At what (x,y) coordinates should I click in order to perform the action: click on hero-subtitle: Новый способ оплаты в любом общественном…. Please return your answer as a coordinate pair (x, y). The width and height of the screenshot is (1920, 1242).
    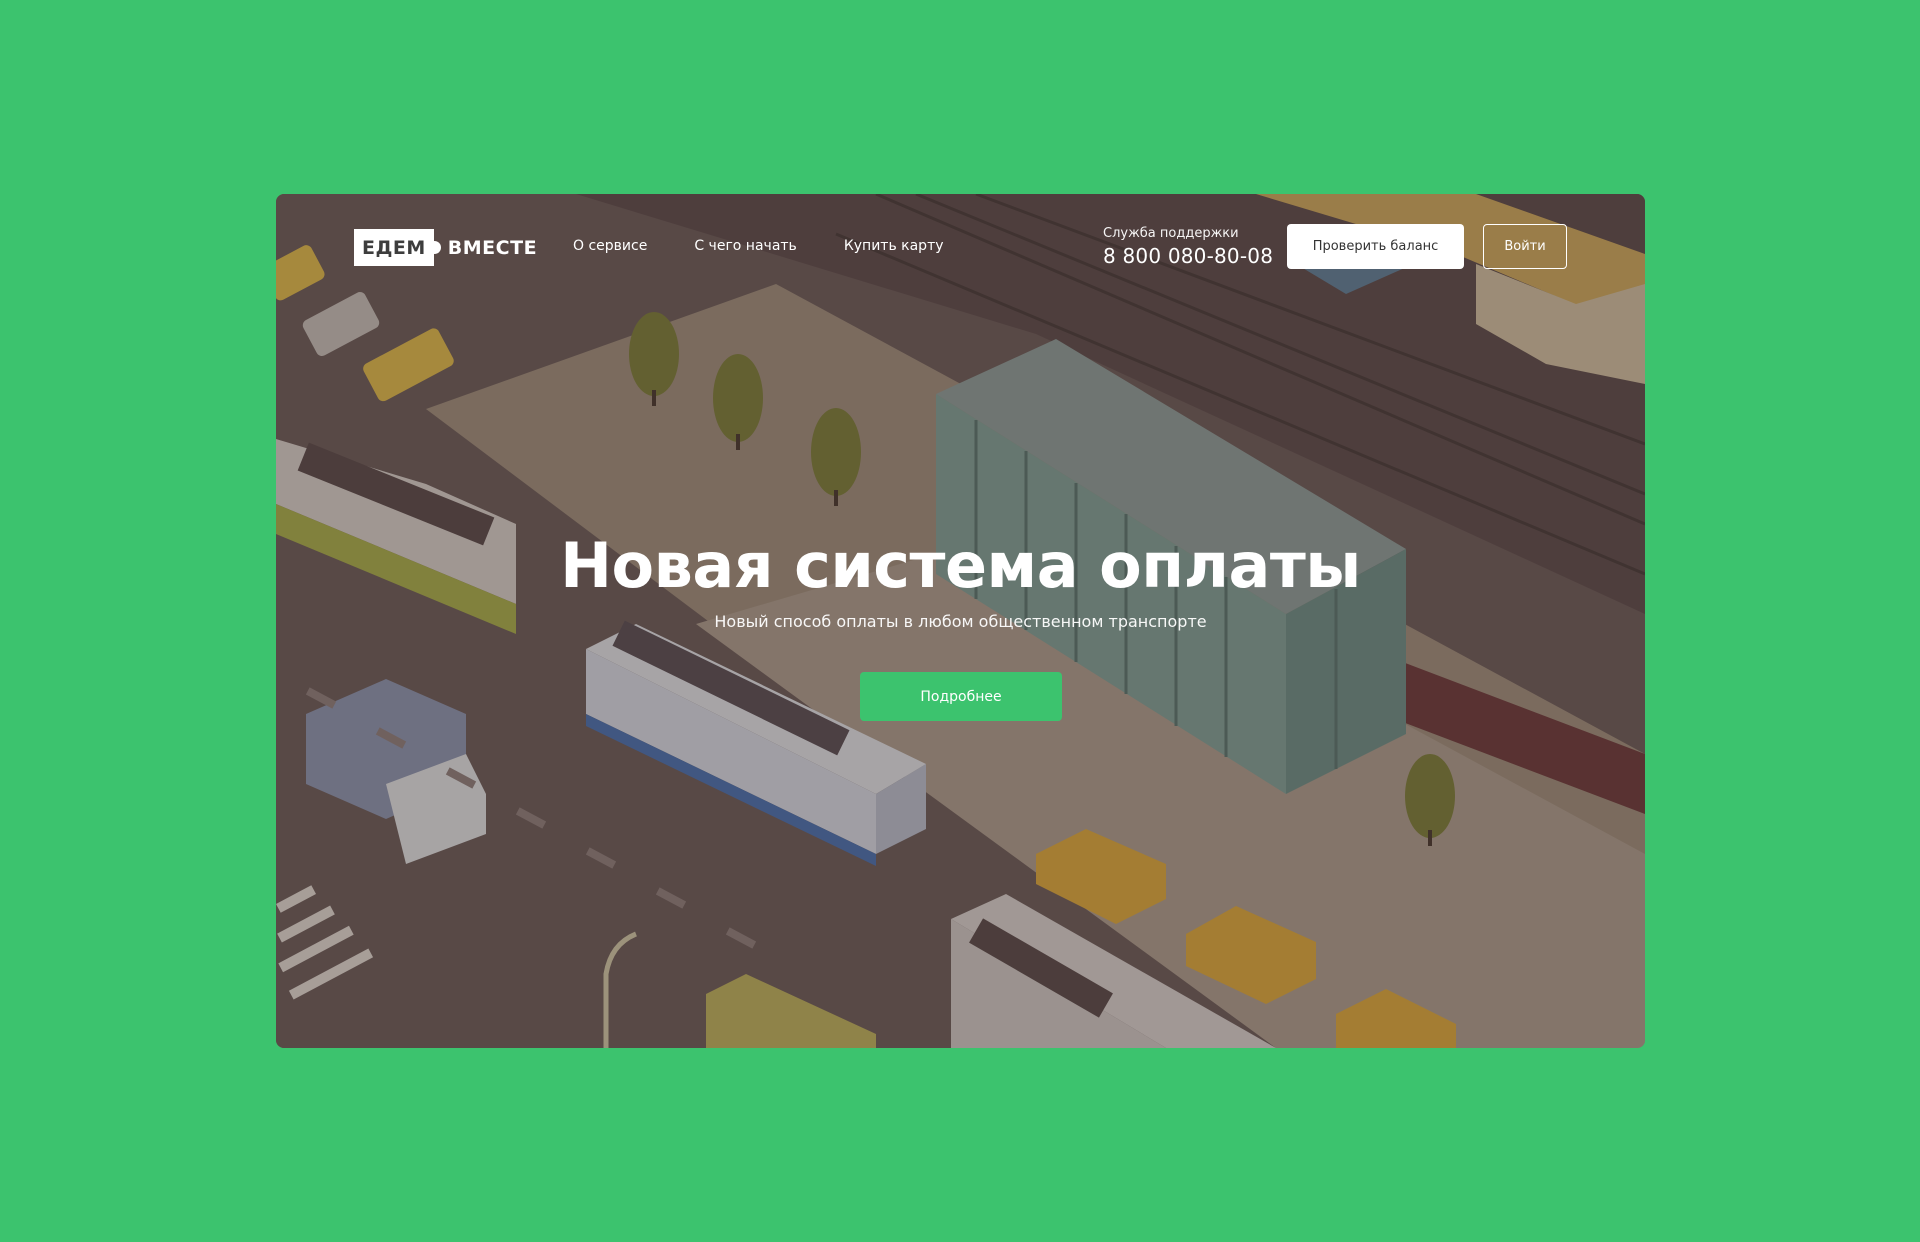
    Looking at the image, I should click on (960, 621).